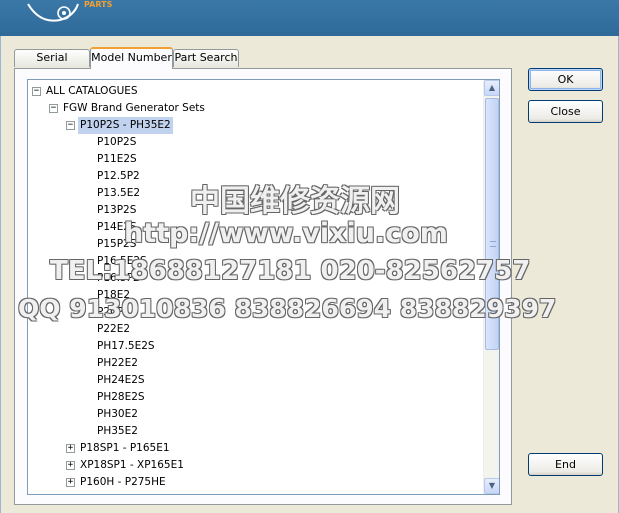 This screenshot has width=619, height=513. Describe the element at coordinates (255, 142) in the screenshot. I see `tree-row: P10P2S` at that location.